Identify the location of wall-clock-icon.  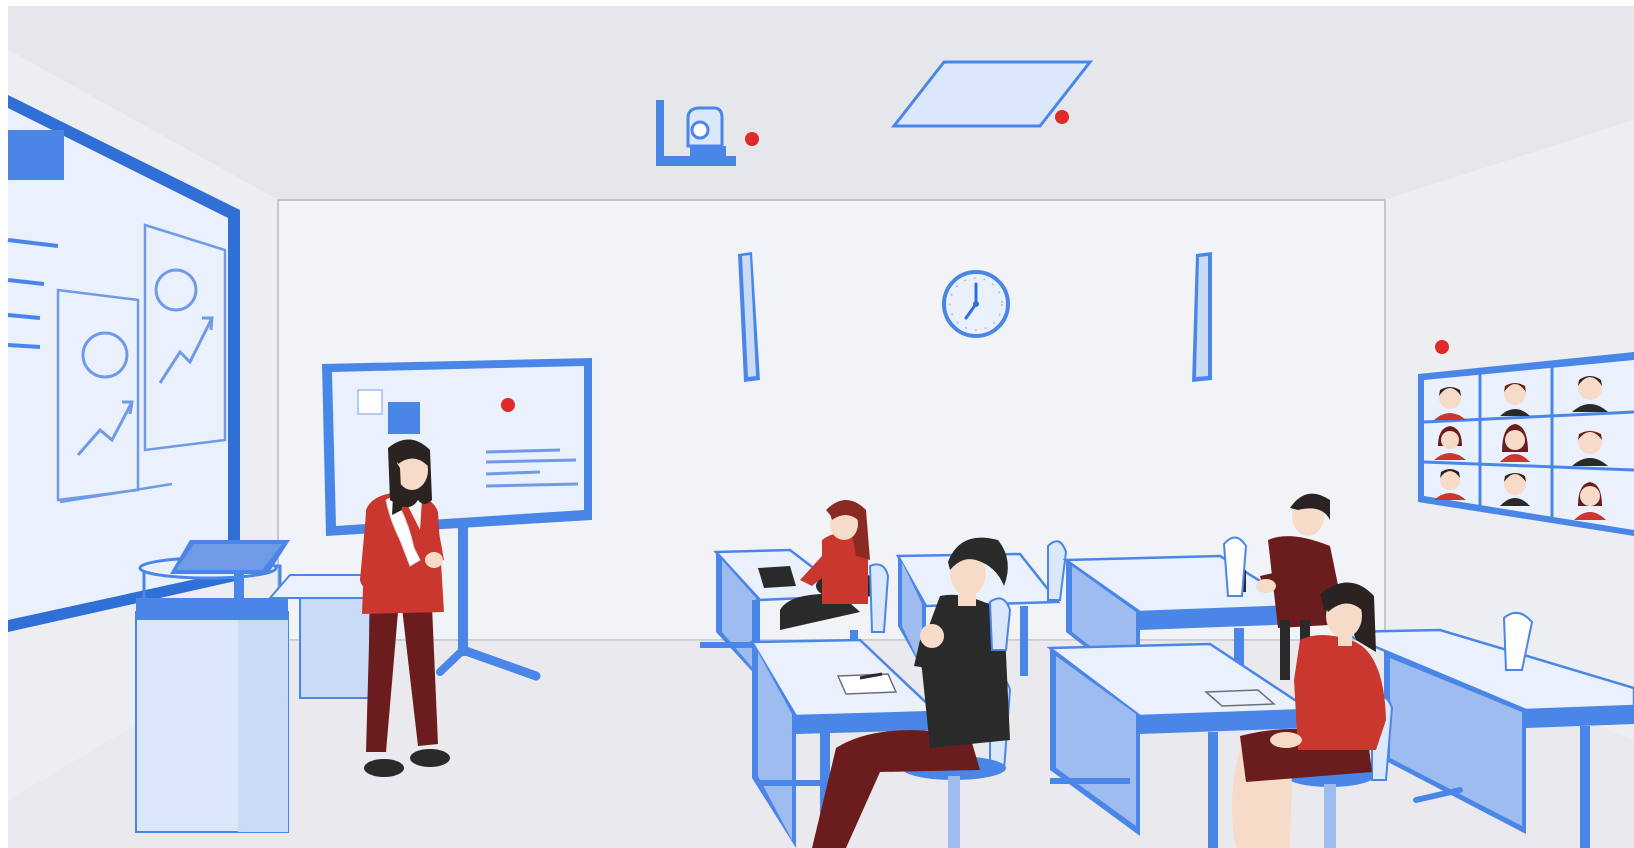
(976, 304).